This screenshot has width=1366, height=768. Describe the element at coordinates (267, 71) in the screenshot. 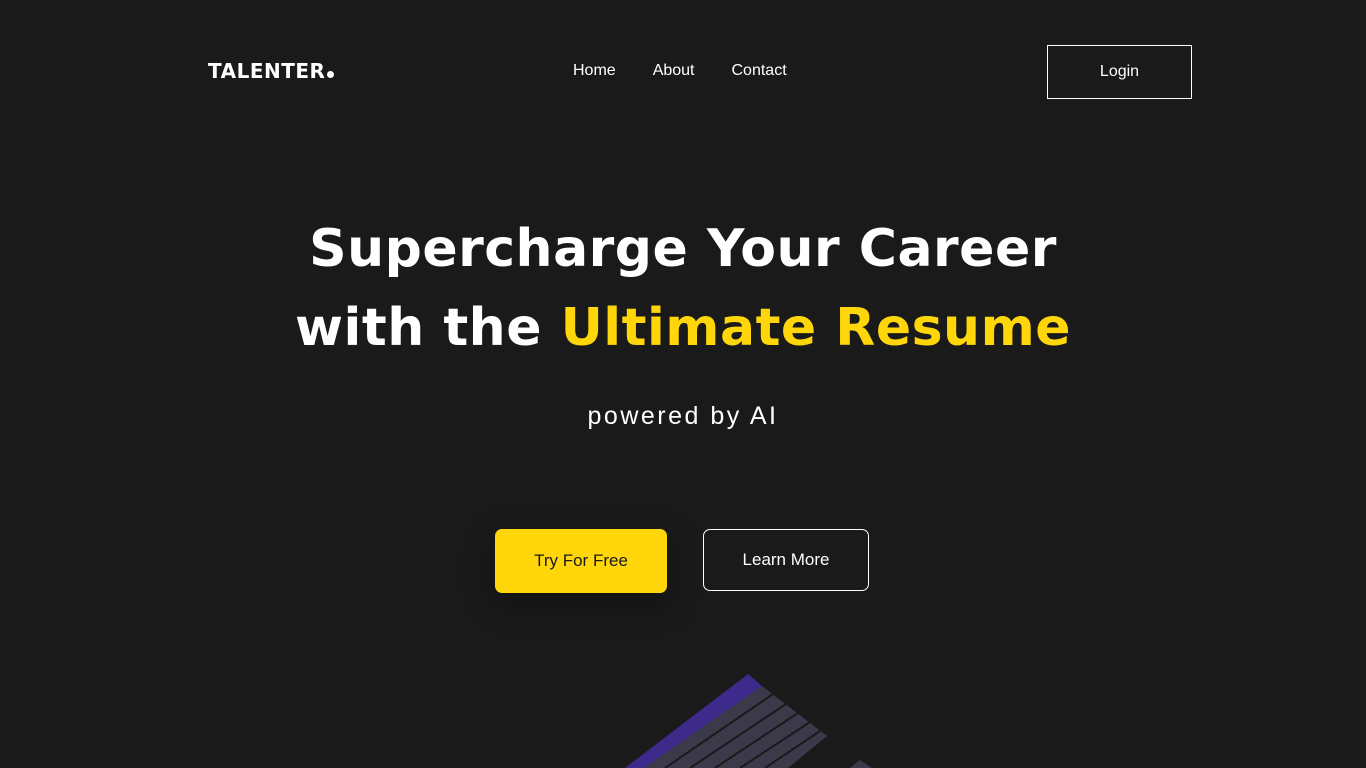

I see `brand-logo-text: TALENTER` at that location.